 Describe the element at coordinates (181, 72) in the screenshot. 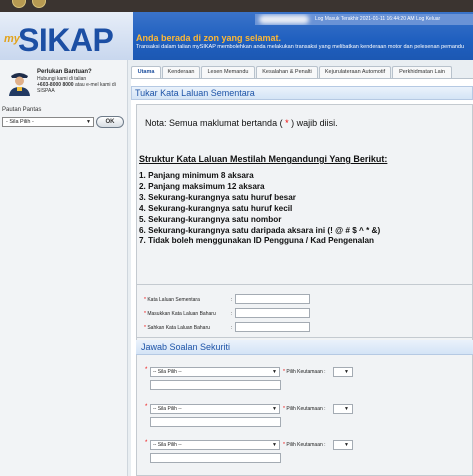

I see `tab-kenderaan: Kenderaan` at that location.